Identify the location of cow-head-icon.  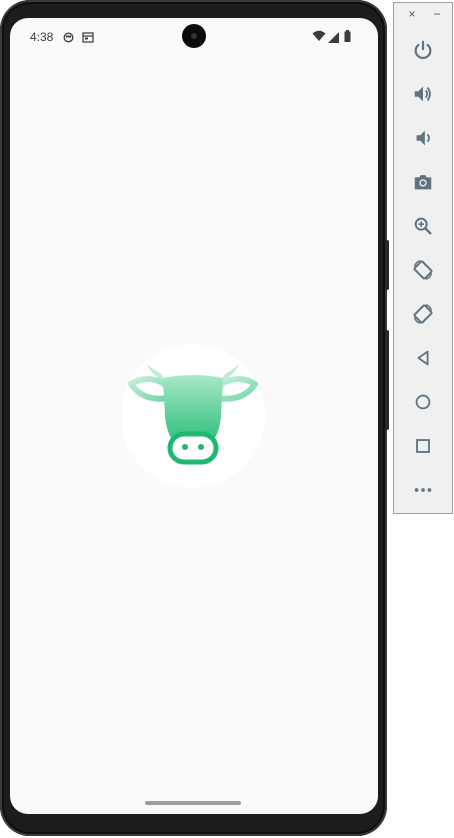
(193, 414).